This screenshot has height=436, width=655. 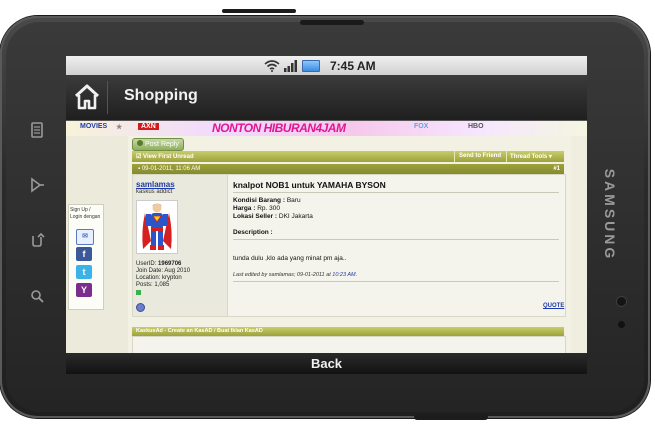 I want to click on post-number-link: #1, so click(x=556, y=169).